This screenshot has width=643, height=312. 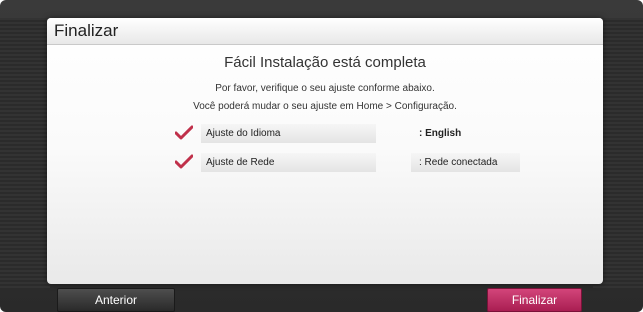 What do you see at coordinates (288, 162) in the screenshot?
I see `setting-label-network: Ajuste de Rede` at bounding box center [288, 162].